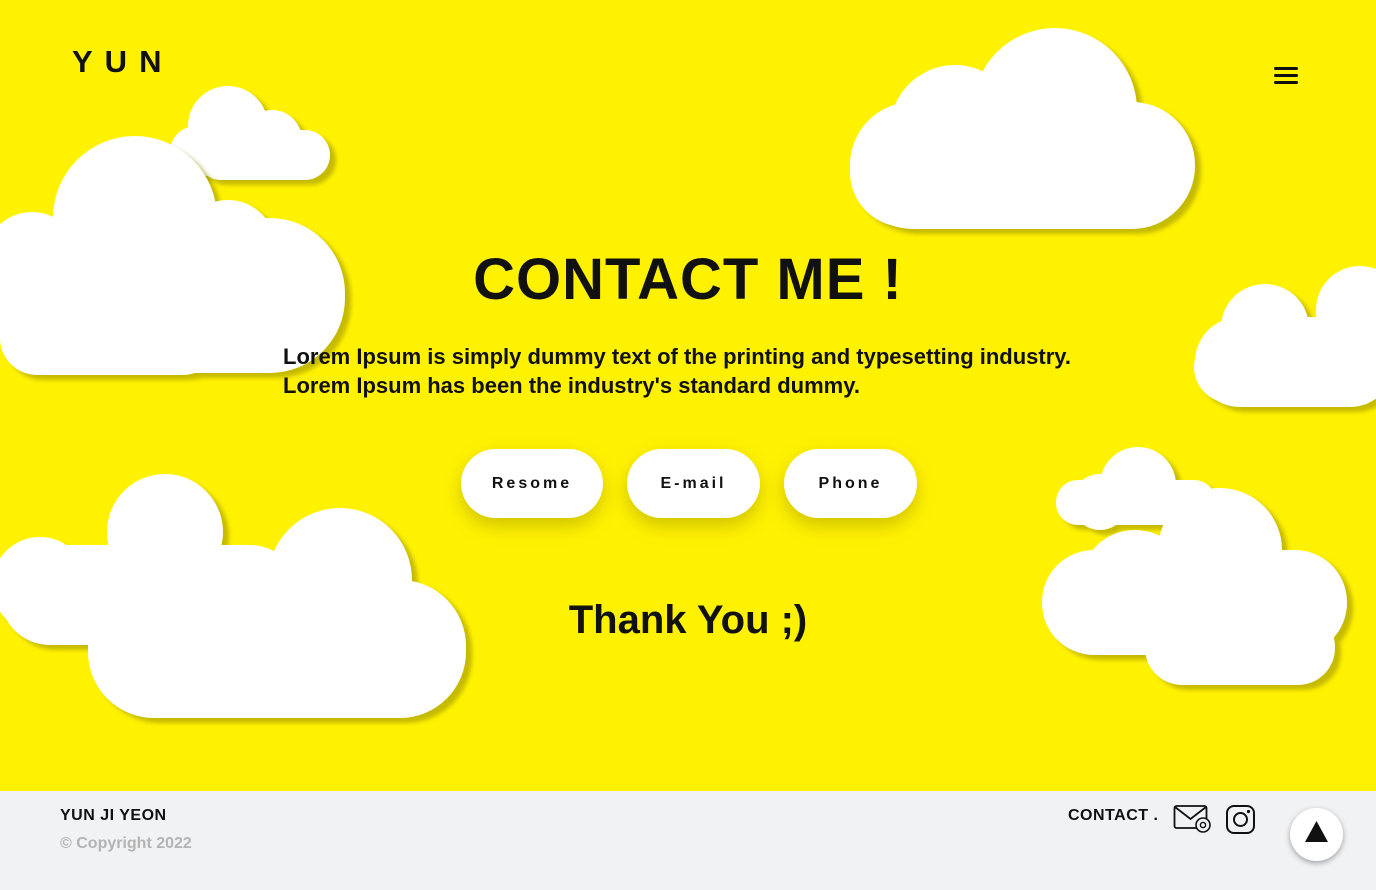 The height and width of the screenshot is (890, 1376). I want to click on arrow-up-icon, so click(1316, 831).